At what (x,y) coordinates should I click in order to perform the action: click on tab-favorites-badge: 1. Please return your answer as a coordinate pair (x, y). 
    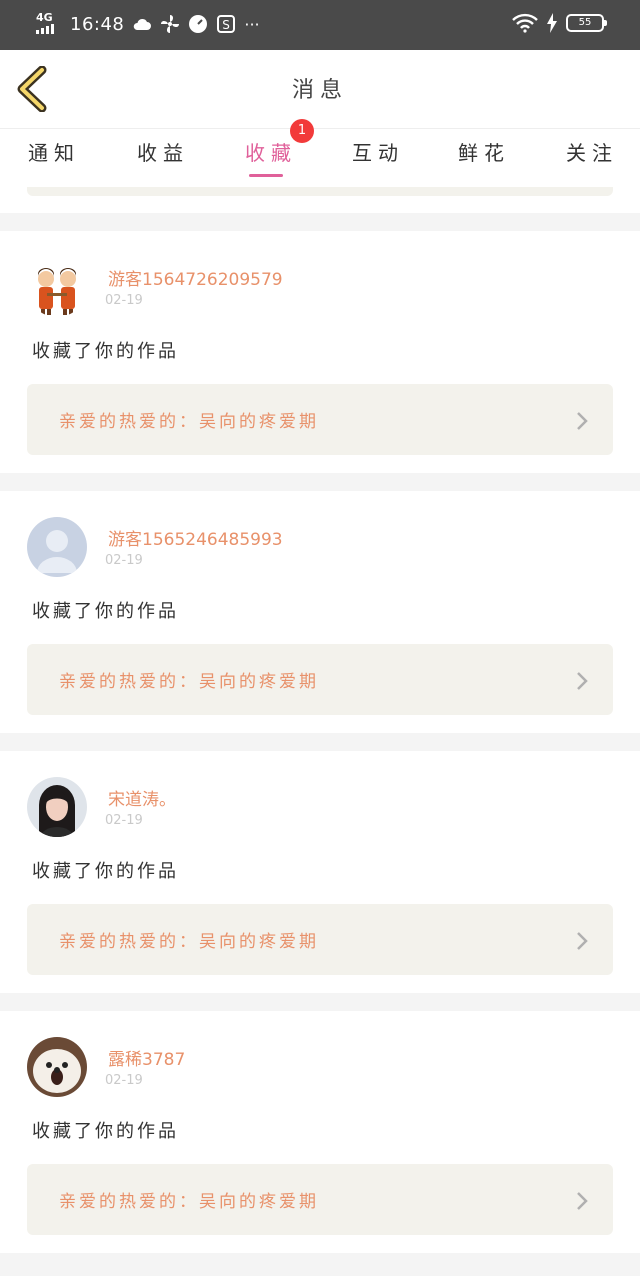
    Looking at the image, I should click on (302, 131).